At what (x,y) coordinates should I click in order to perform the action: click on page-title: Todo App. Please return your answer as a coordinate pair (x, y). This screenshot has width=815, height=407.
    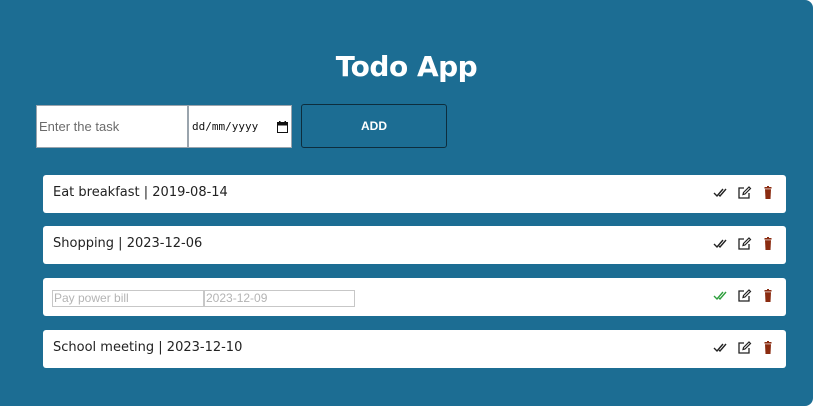
    Looking at the image, I should click on (406, 66).